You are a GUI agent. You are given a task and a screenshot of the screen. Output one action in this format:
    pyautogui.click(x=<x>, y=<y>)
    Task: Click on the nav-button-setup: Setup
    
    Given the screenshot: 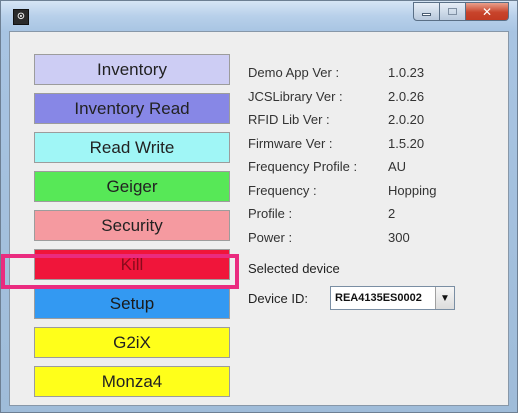 What is the action you would take?
    pyautogui.click(x=132, y=303)
    